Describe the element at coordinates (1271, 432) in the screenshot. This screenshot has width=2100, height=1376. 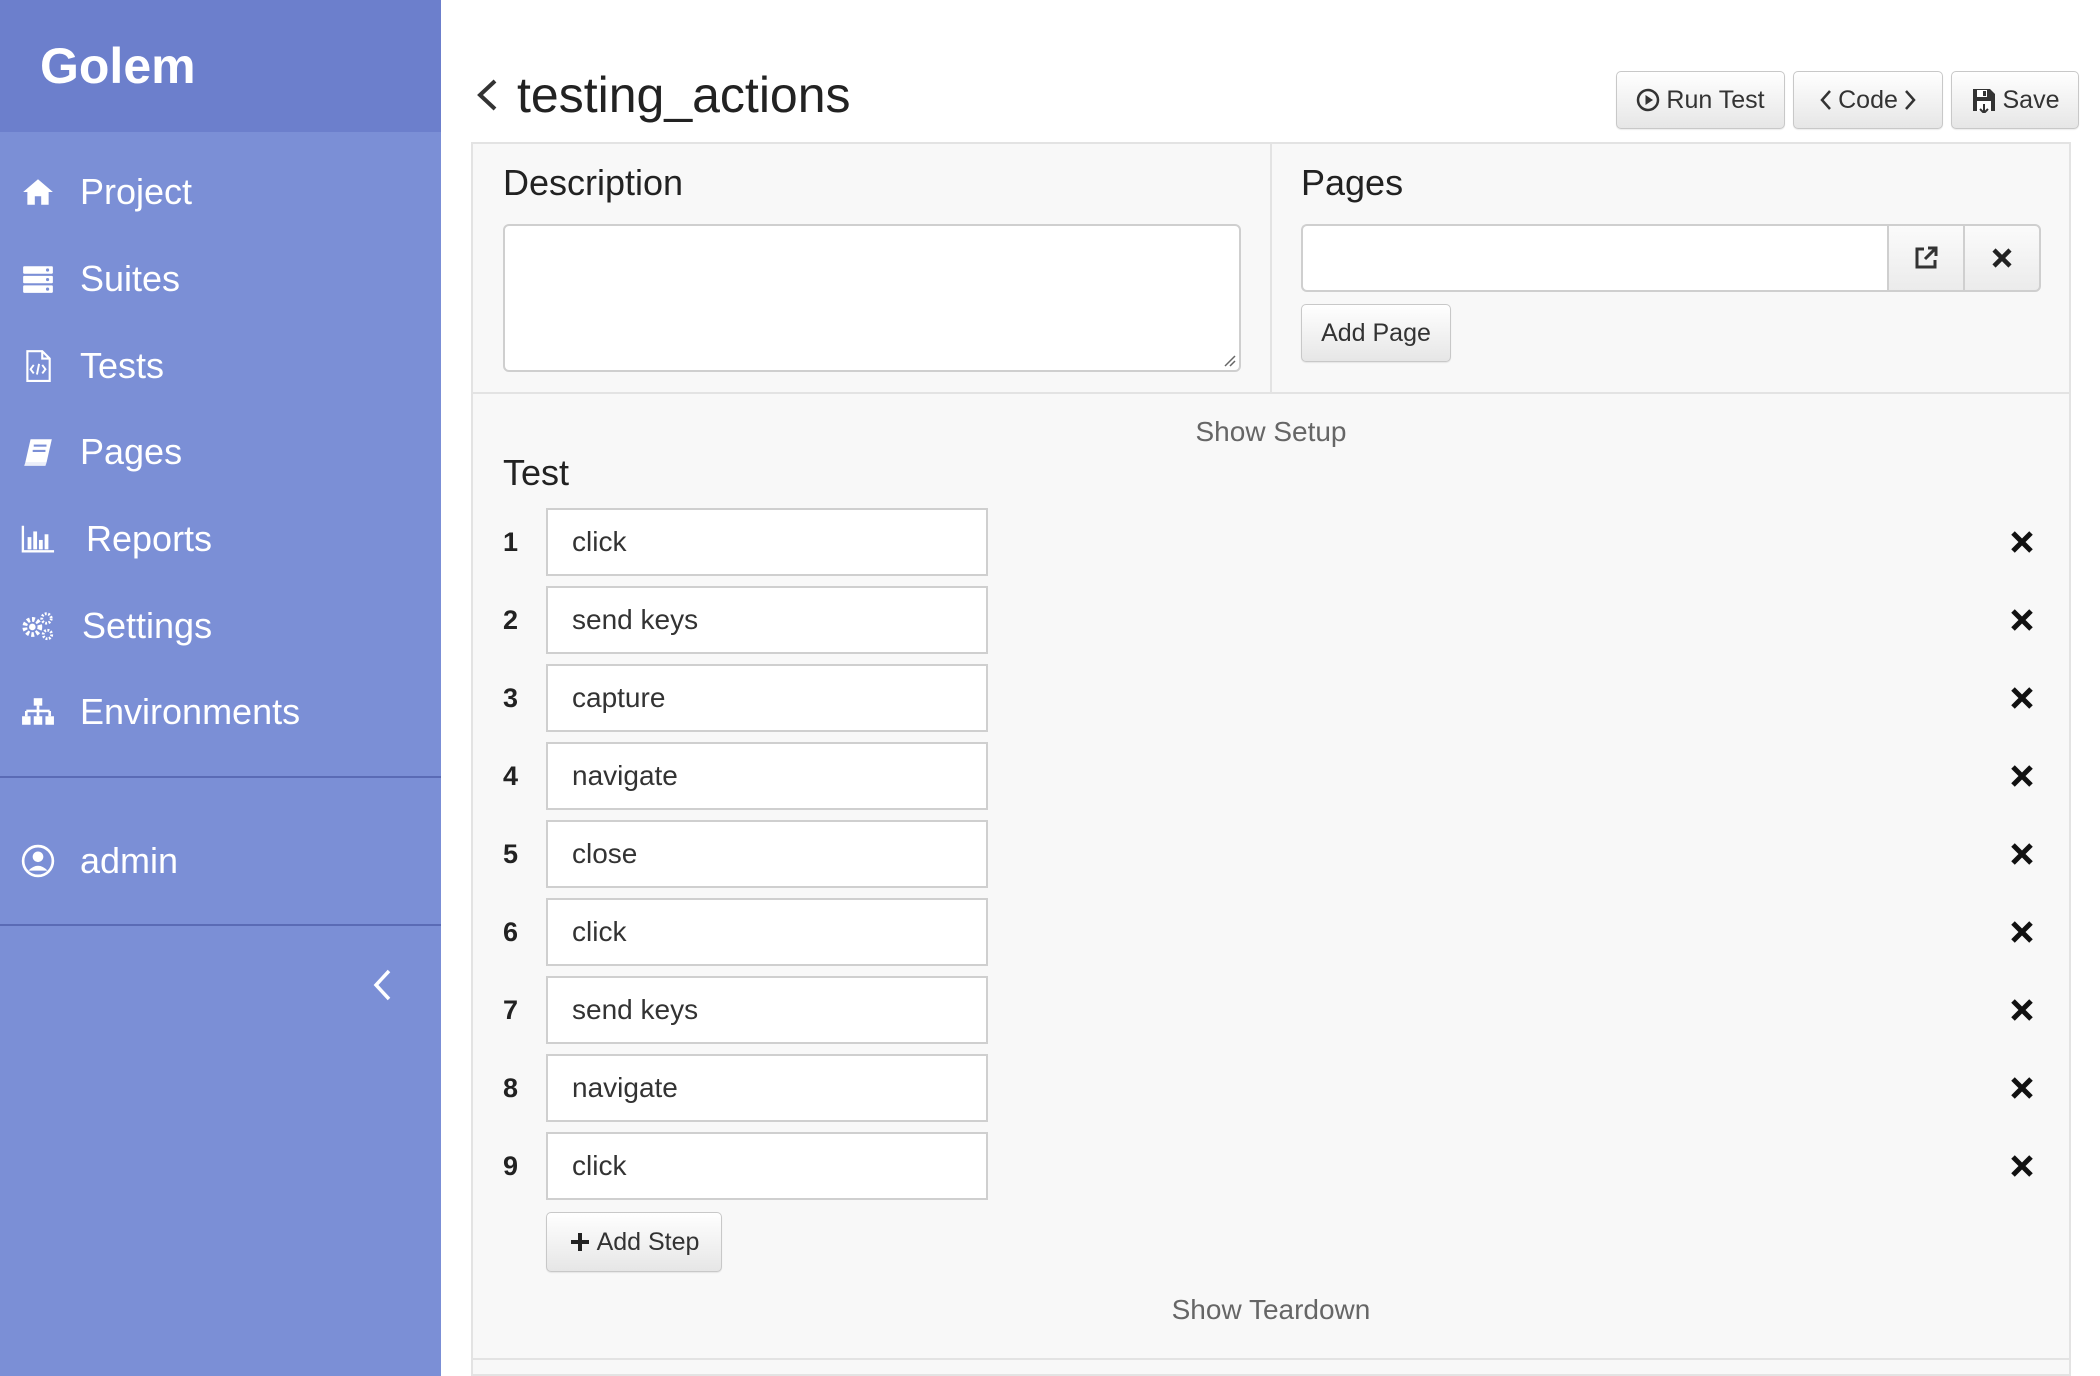
I see `show-setup-link: Show Setup` at that location.